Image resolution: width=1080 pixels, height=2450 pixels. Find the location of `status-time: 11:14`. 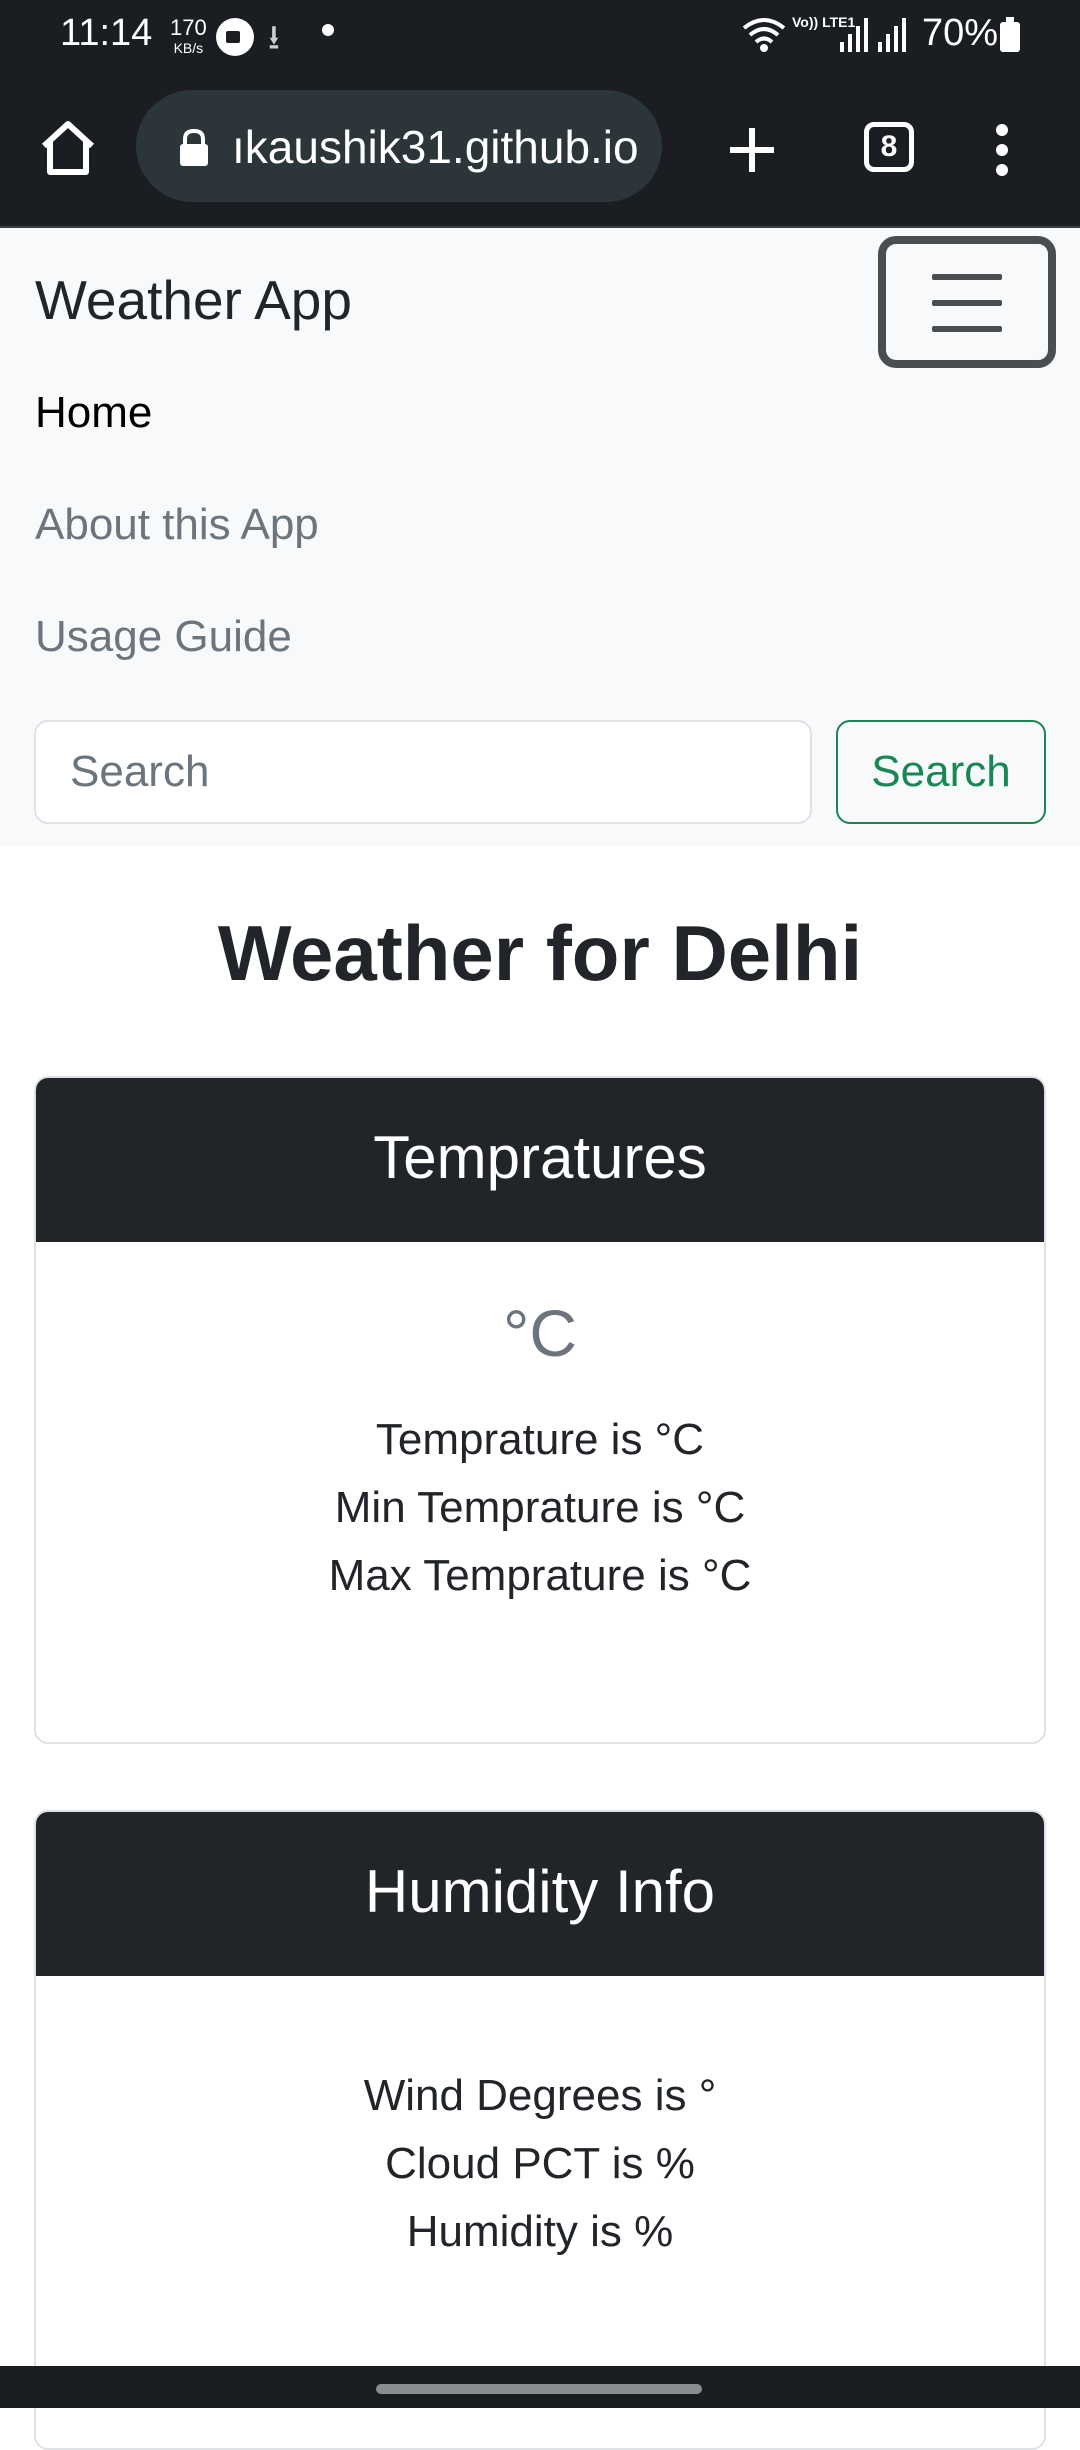

status-time: 11:14 is located at coordinates (106, 33).